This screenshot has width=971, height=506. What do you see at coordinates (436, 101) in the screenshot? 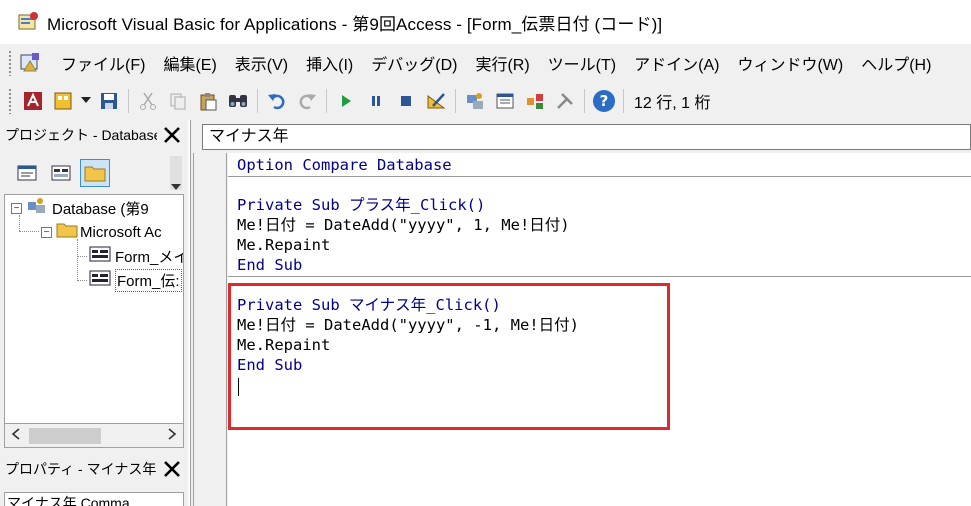
I see `design-mode-icon` at bounding box center [436, 101].